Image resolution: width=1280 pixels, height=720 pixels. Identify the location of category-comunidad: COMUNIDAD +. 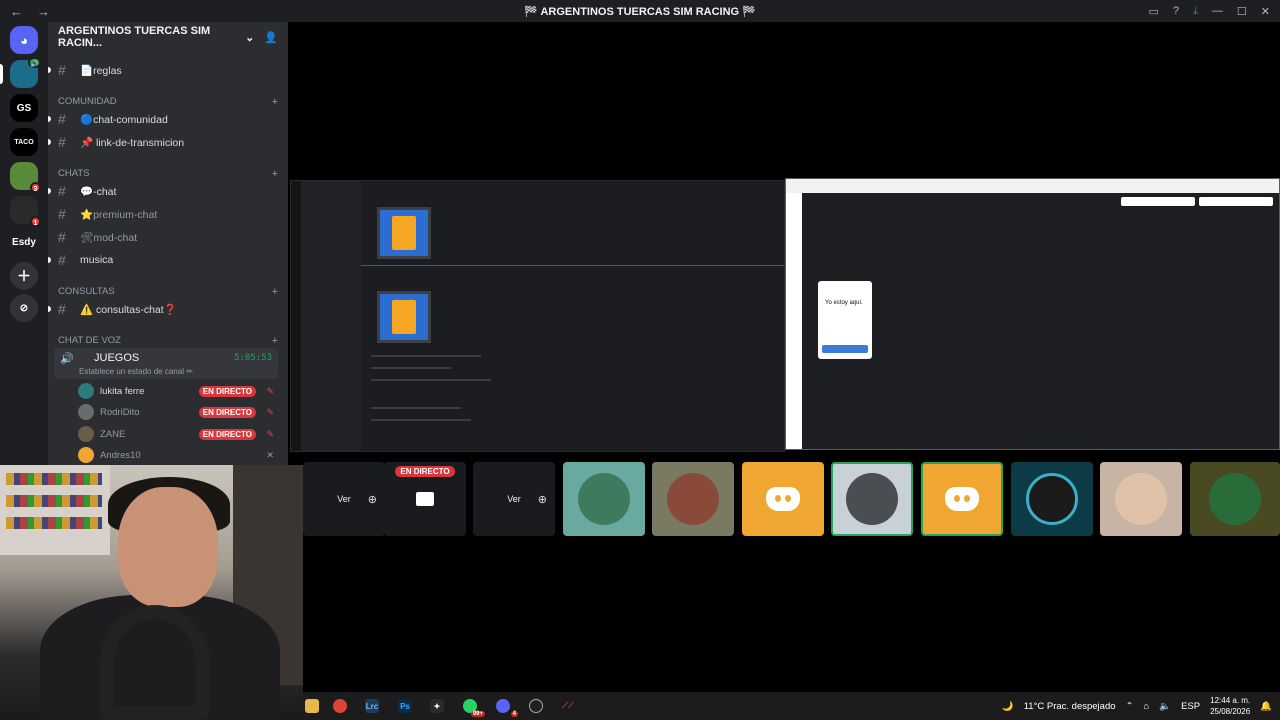
(168, 102).